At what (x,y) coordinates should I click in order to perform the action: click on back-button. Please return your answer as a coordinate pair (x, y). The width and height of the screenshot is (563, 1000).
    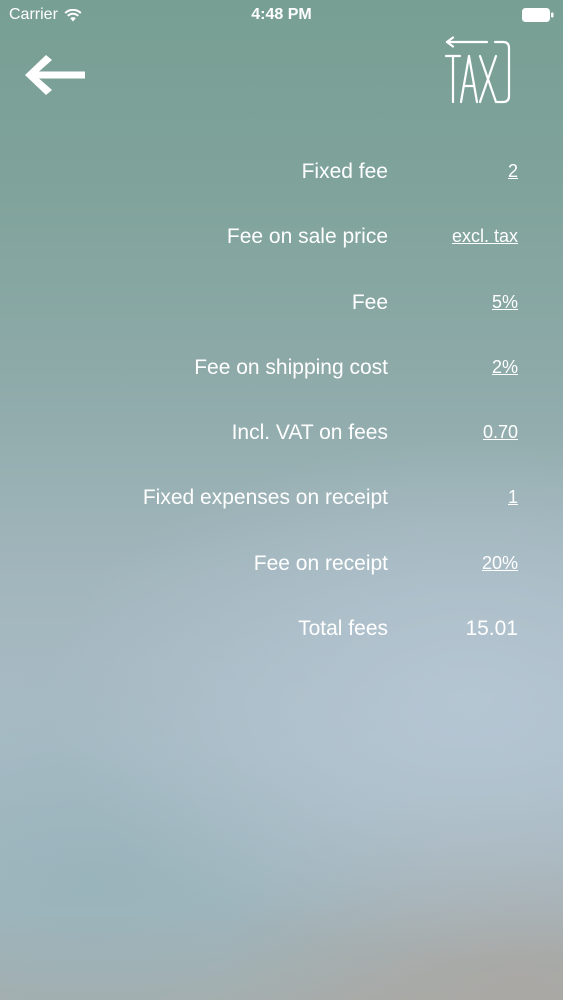
    Looking at the image, I should click on (55, 75).